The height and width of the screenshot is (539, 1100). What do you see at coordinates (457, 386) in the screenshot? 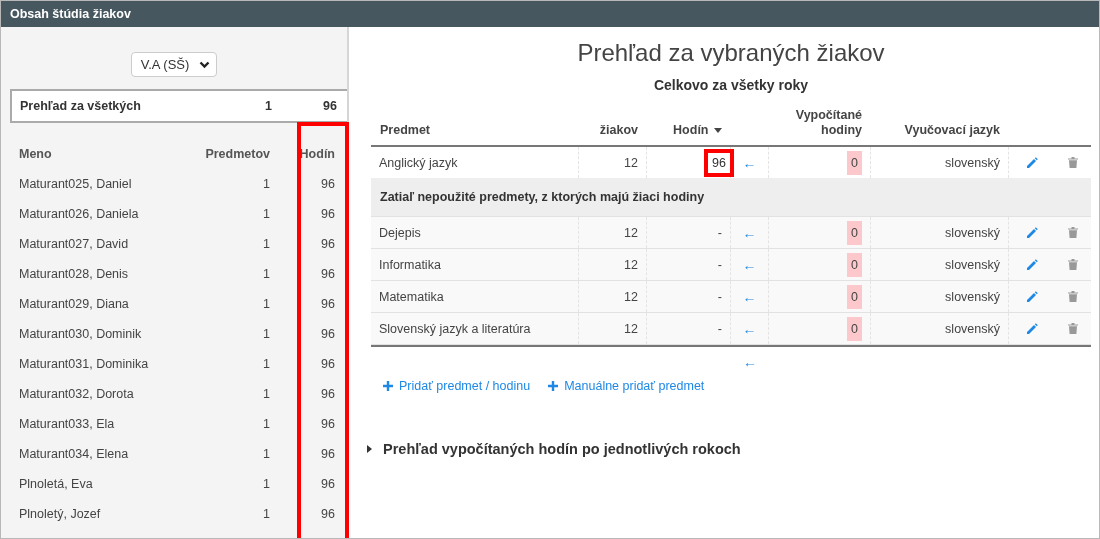
I see `add-link: Pridať predmet / hodinu` at bounding box center [457, 386].